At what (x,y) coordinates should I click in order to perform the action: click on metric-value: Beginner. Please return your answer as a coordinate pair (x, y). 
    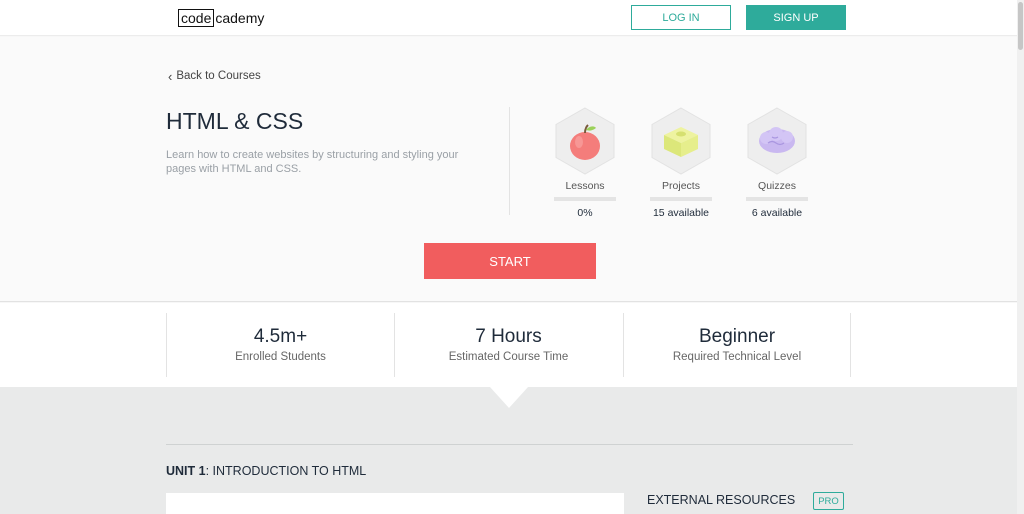
    Looking at the image, I should click on (737, 336).